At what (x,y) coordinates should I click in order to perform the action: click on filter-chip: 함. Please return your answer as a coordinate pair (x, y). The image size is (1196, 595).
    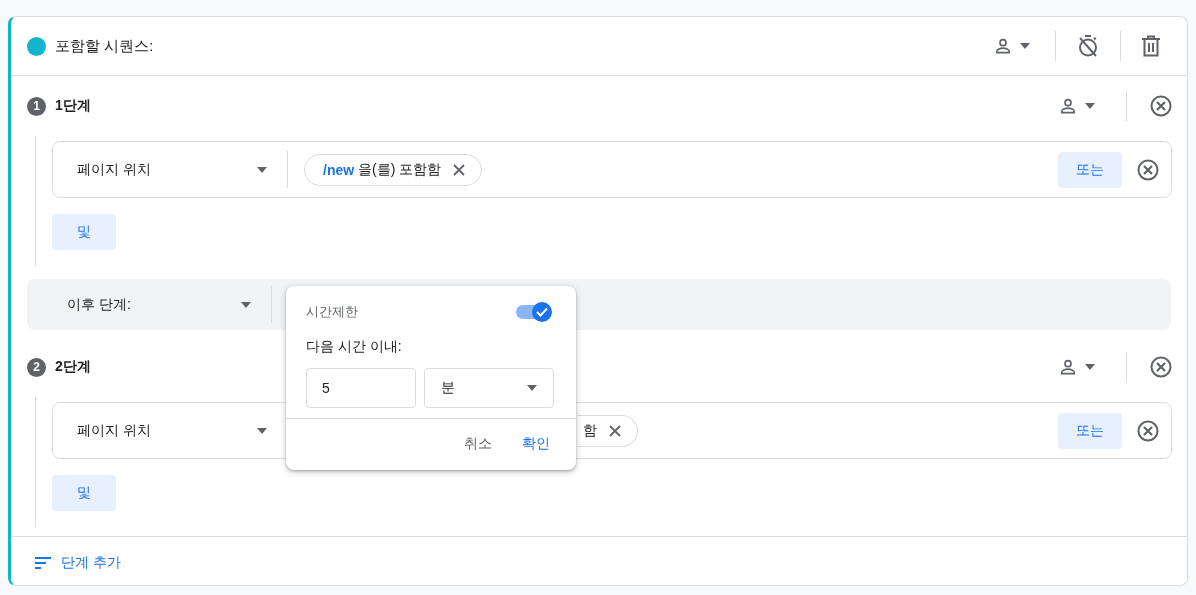
    Looking at the image, I should click on (607, 430).